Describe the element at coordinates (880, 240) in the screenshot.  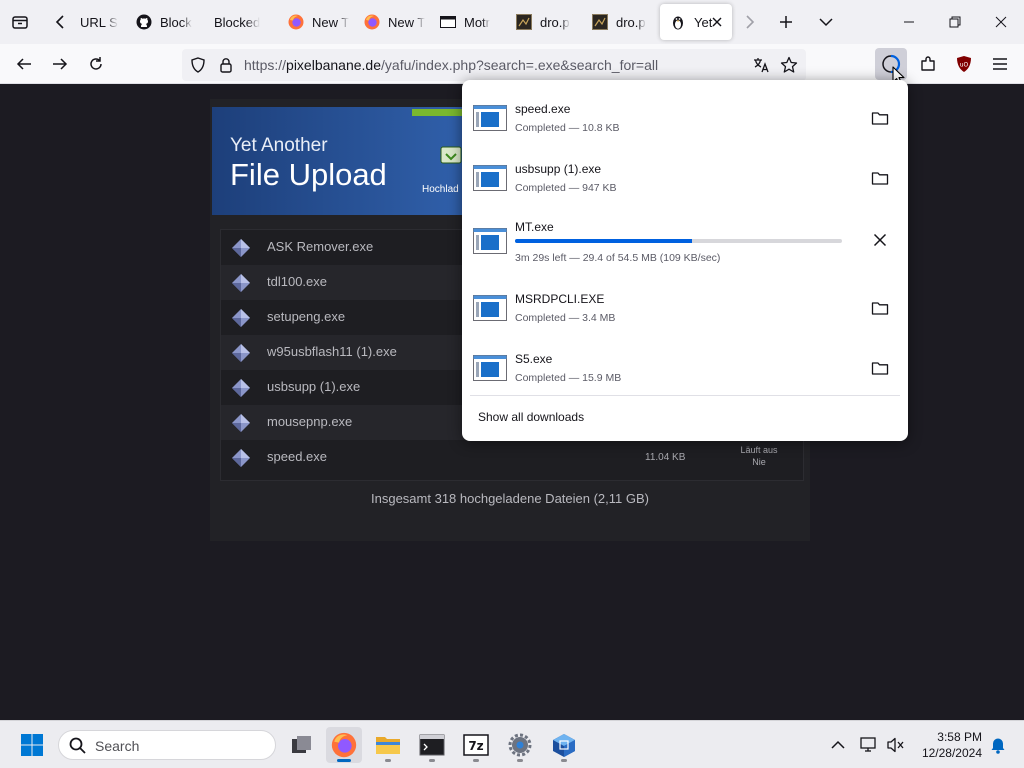
I see `cancel-icon` at that location.